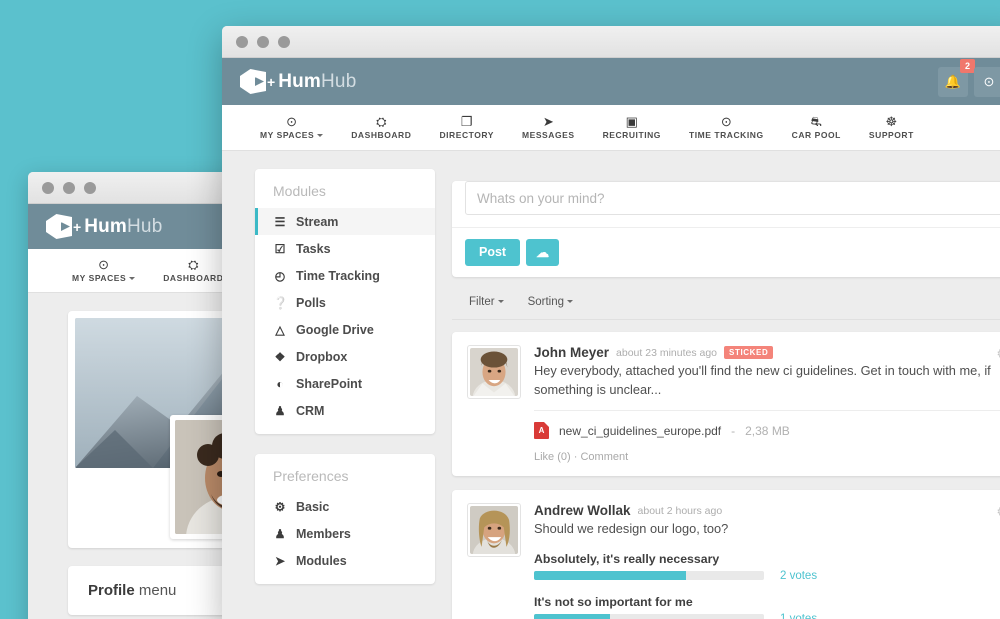 This screenshot has height=619, width=1000. Describe the element at coordinates (313, 506) in the screenshot. I see `sidebar-item-label: Basic` at that location.